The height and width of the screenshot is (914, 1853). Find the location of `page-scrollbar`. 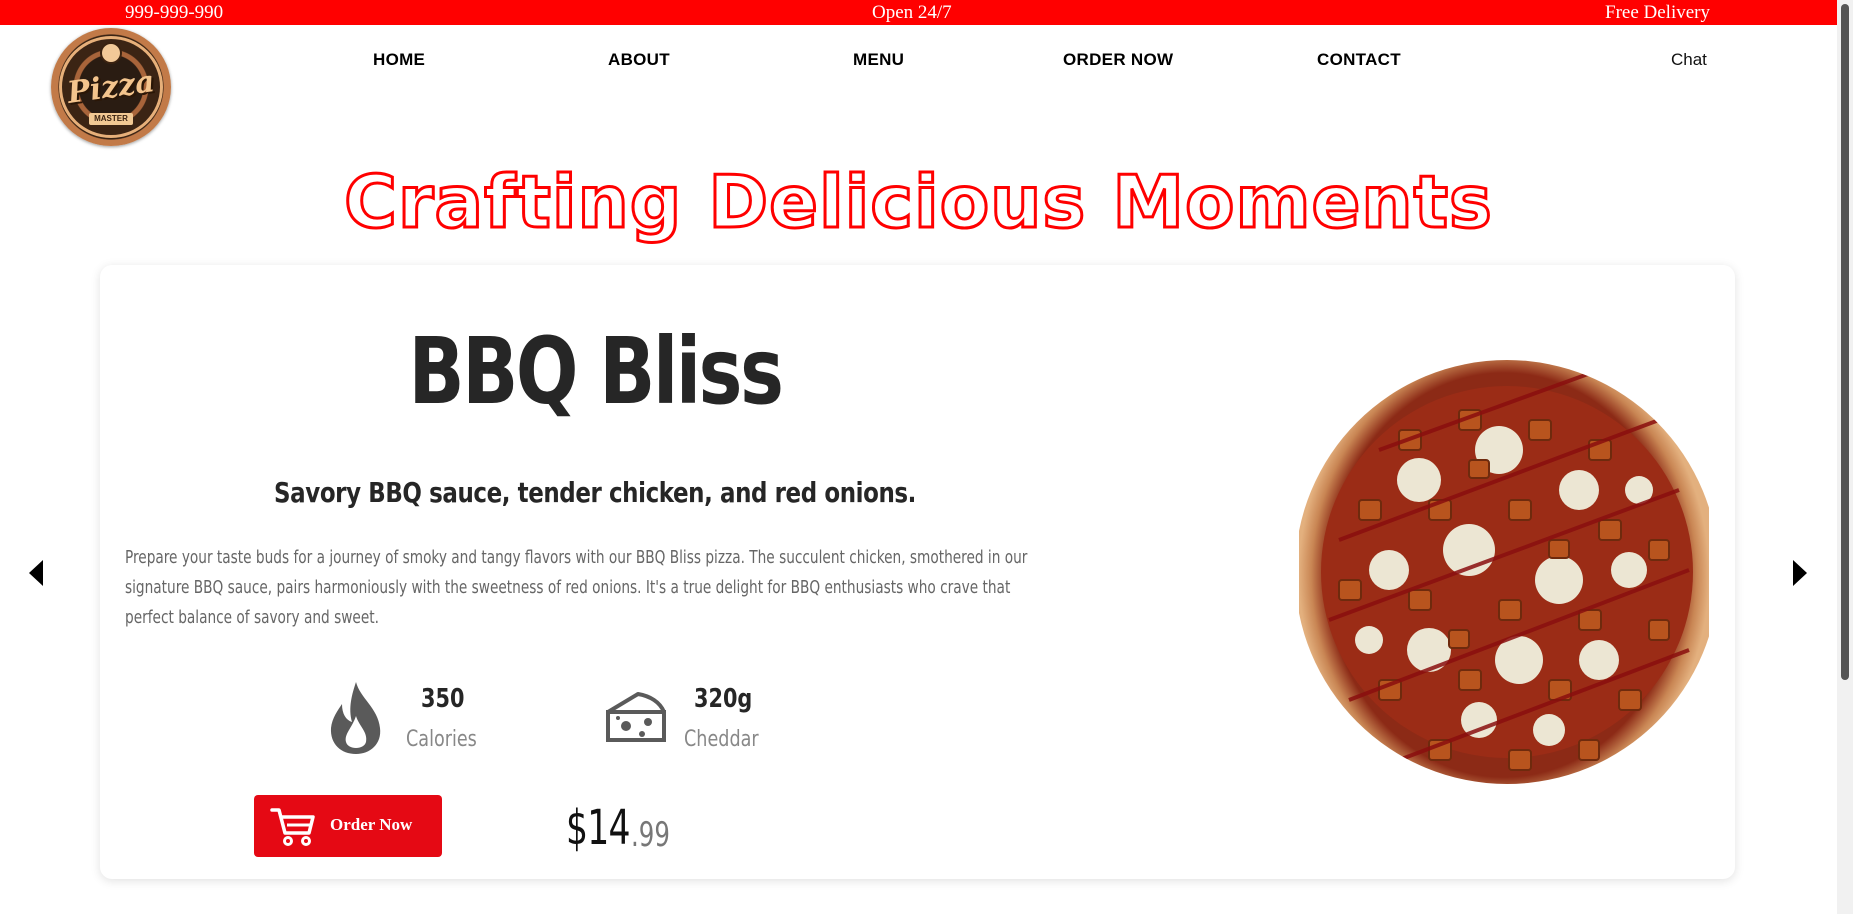

page-scrollbar is located at coordinates (1845, 457).